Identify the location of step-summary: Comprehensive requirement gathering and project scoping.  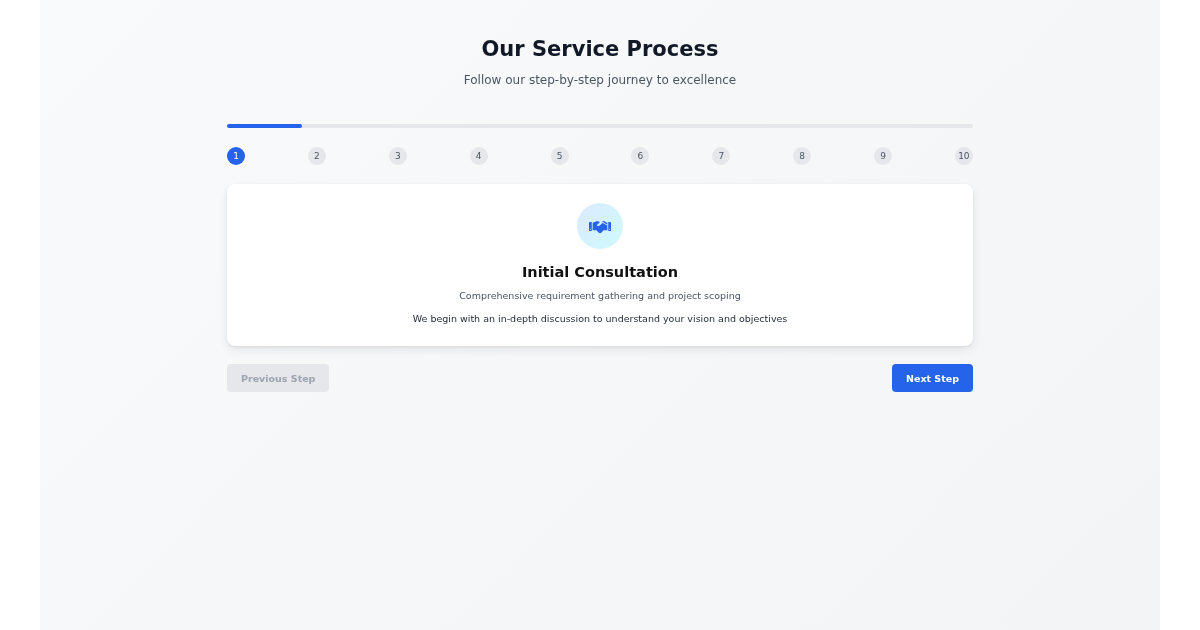
(600, 296).